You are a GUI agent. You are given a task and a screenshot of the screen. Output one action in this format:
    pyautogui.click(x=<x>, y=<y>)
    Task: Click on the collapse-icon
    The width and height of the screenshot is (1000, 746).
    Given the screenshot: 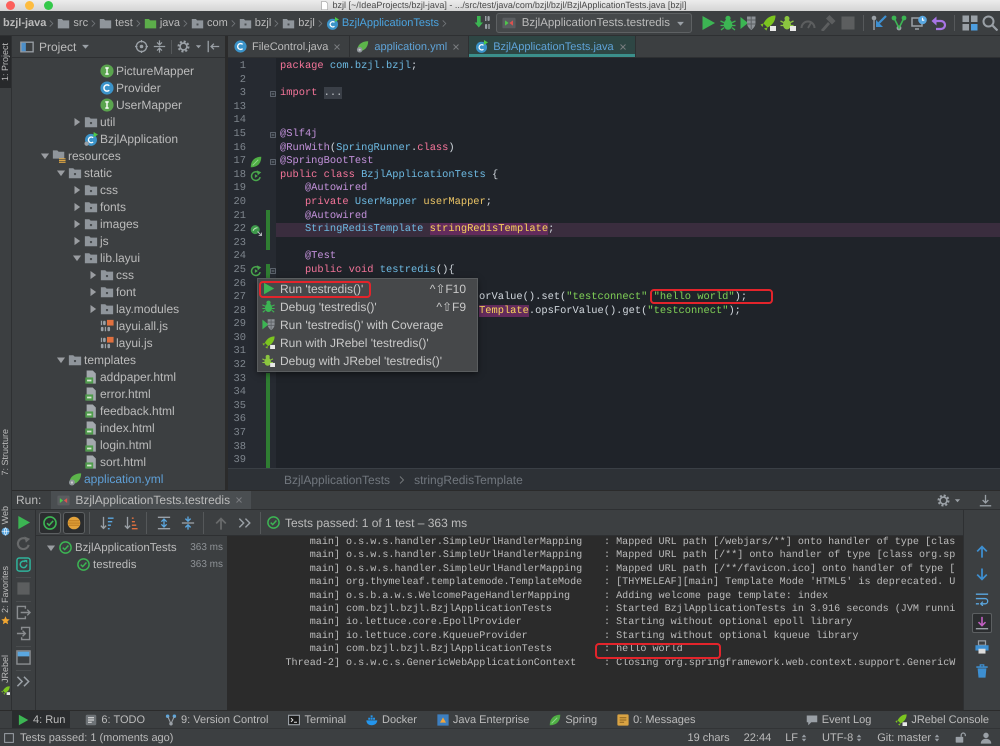 What is the action you would take?
    pyautogui.click(x=159, y=46)
    